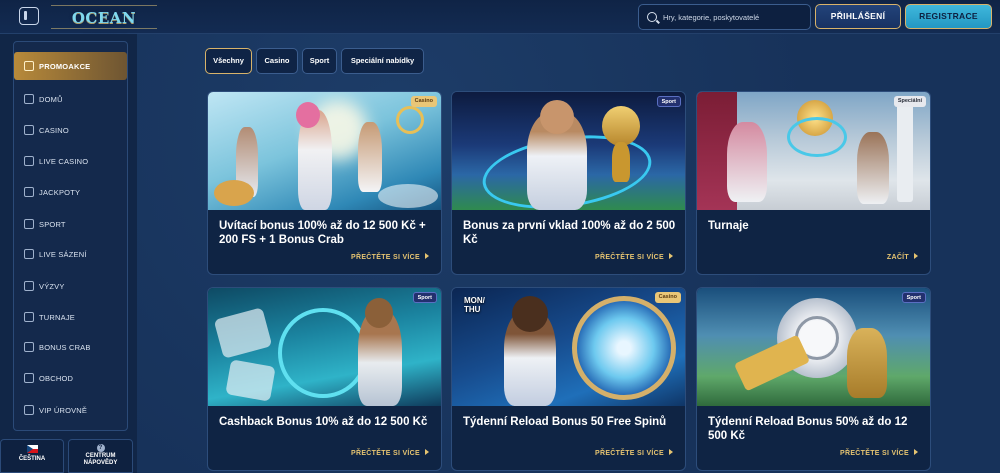  Describe the element at coordinates (32, 449) in the screenshot. I see `czech-flag-icon` at that location.